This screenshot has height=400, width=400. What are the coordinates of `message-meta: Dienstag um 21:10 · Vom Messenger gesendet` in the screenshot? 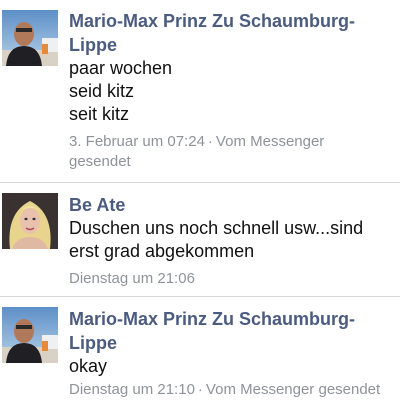 It's located at (229, 390).